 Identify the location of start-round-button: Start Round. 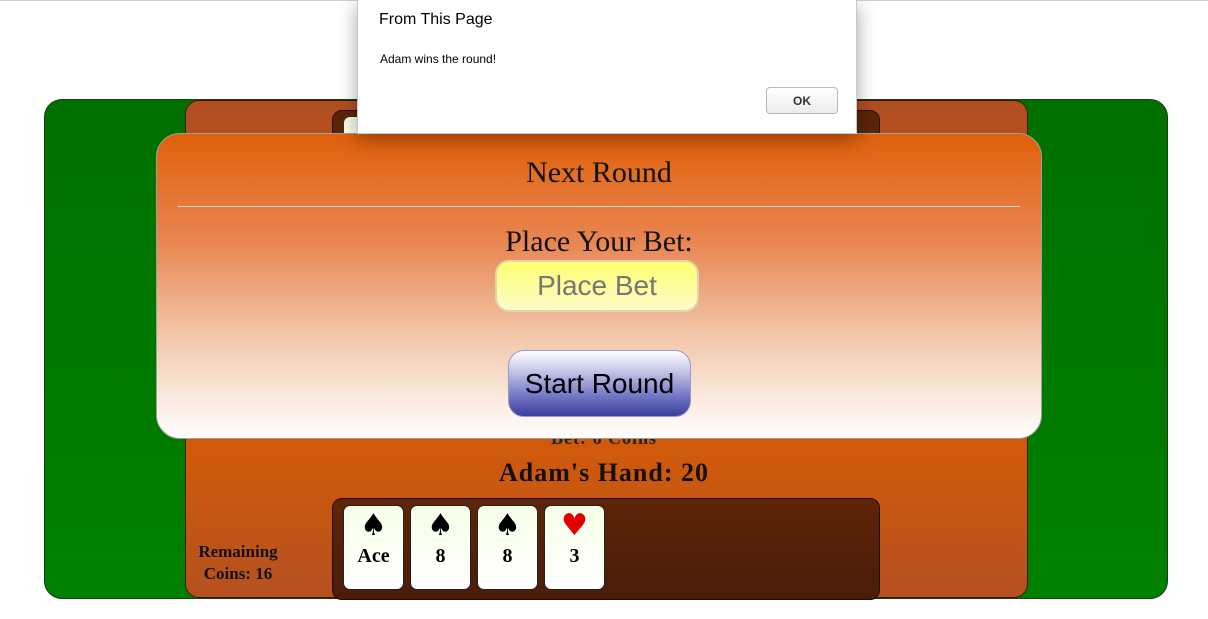
(599, 383).